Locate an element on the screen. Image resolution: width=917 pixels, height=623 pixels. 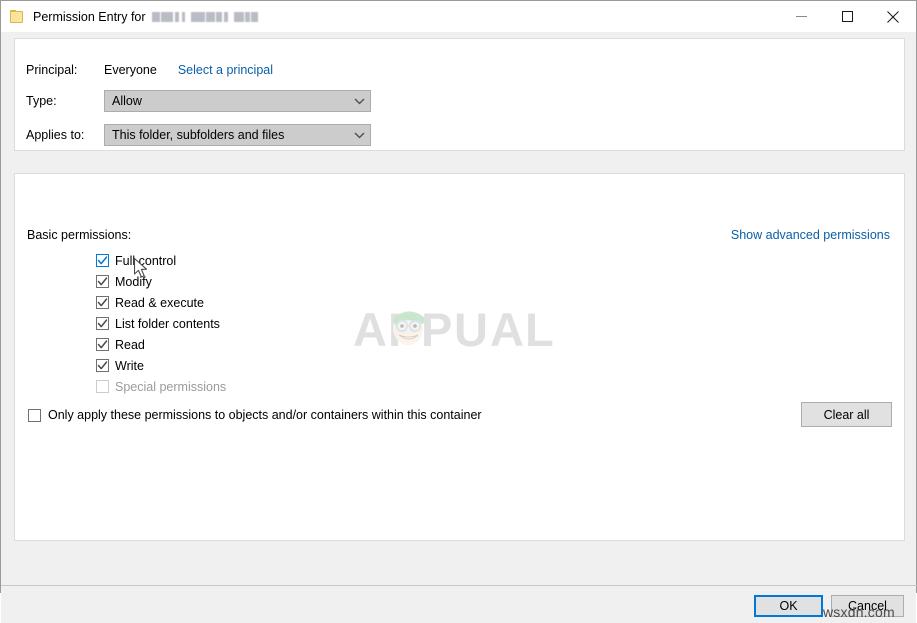
ok-button-label: OK is located at coordinates (788, 606).